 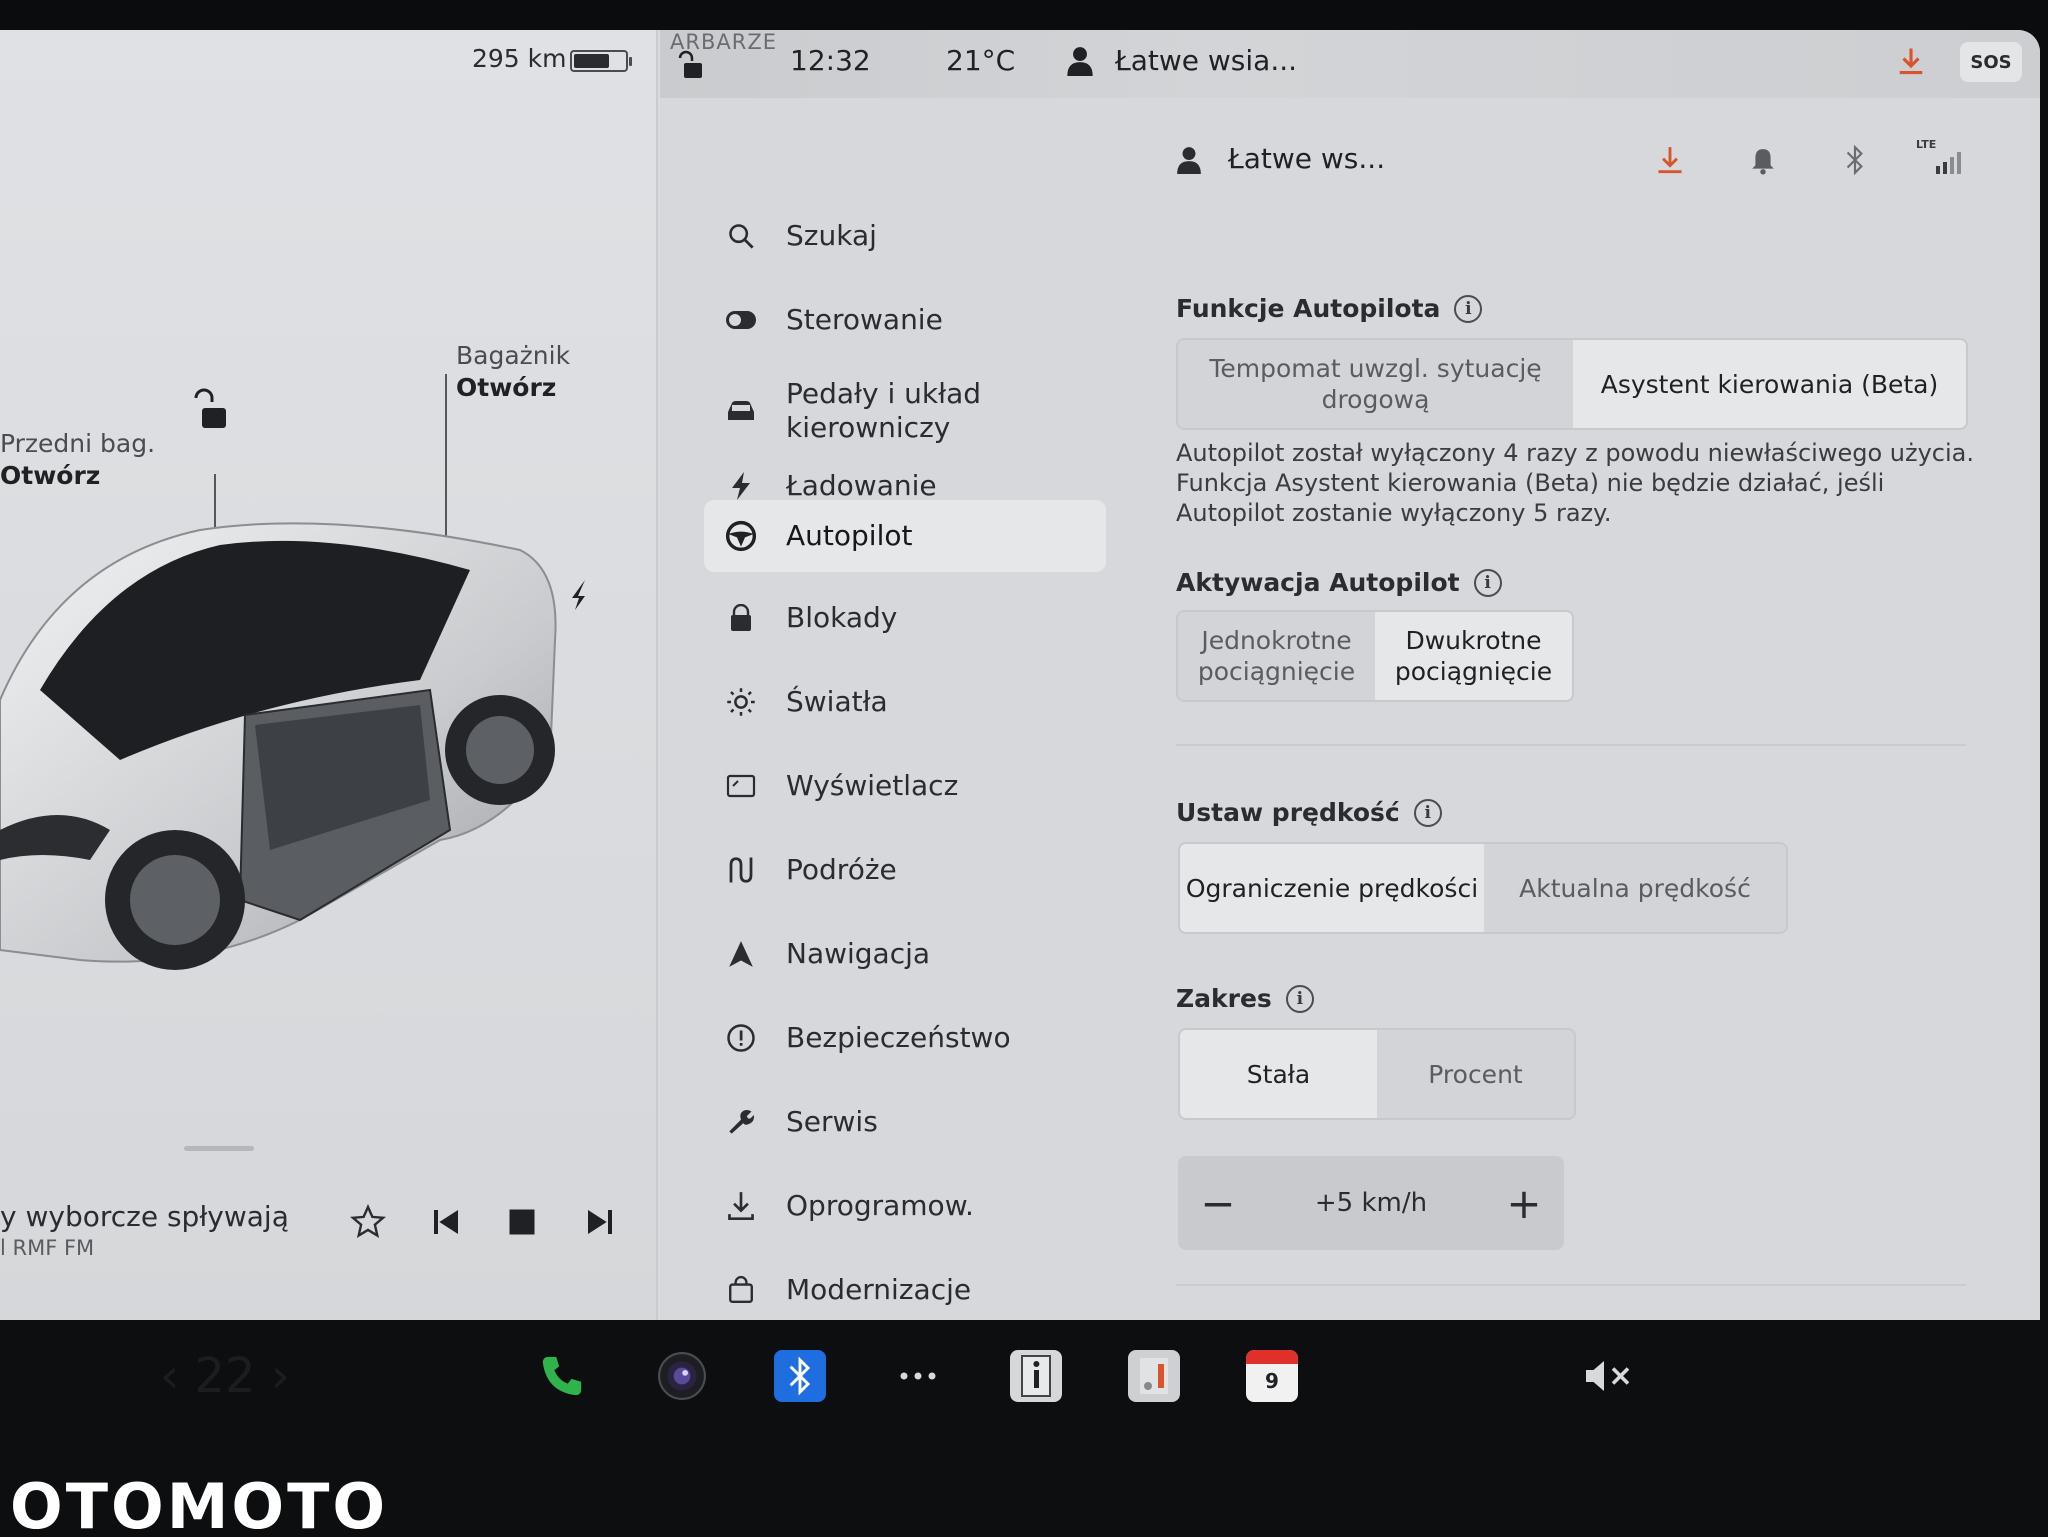 I want to click on decrease-button: −, so click(x=1218, y=1203).